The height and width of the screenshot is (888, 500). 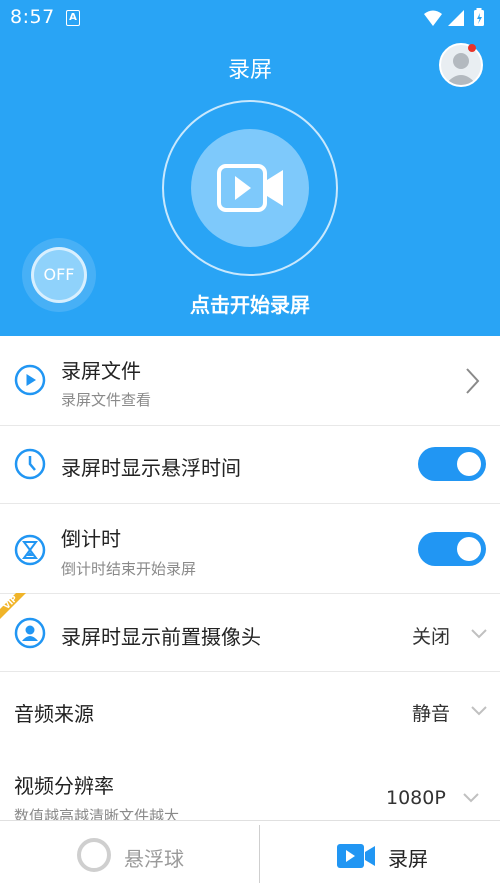 I want to click on avatar, so click(x=461, y=65).